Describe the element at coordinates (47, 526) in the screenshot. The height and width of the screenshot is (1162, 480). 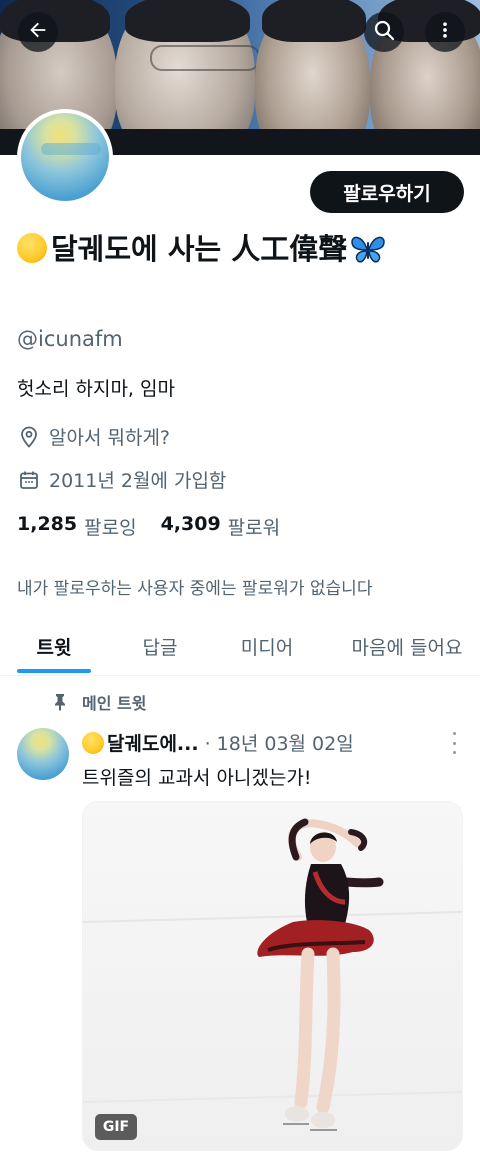
I see `following-count: 1,285` at that location.